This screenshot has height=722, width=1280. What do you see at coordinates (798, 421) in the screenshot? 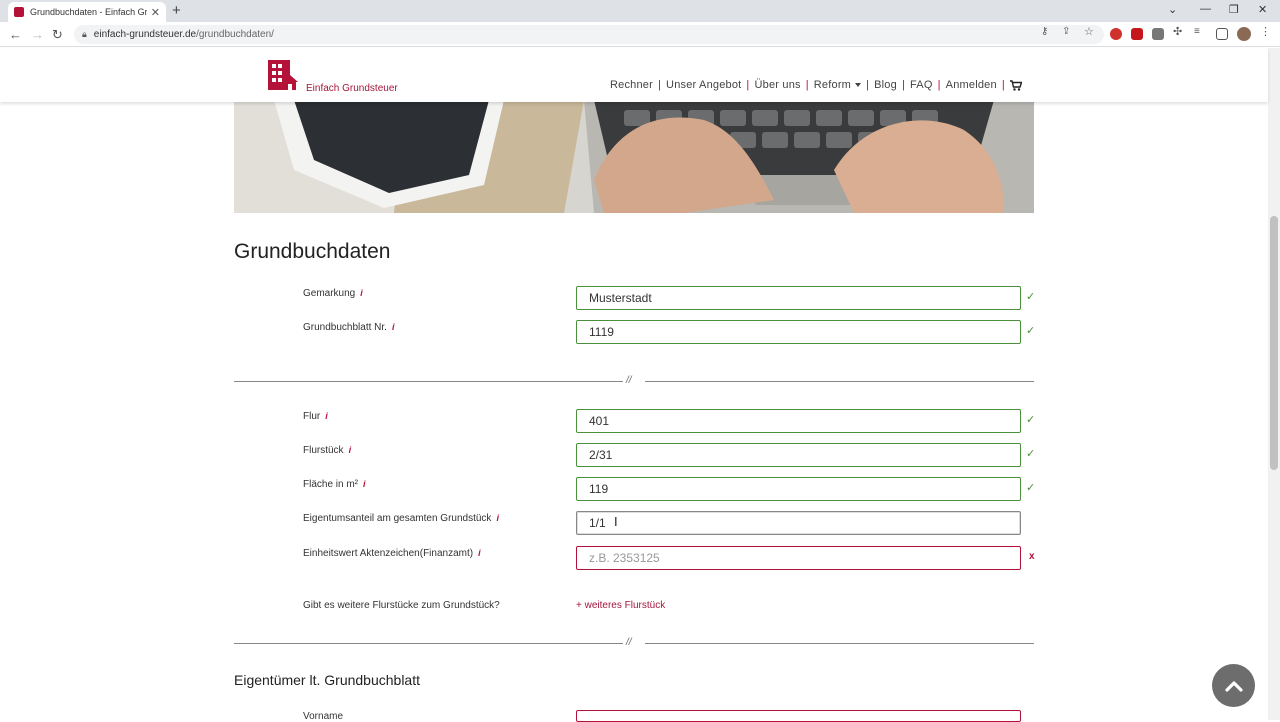
I see `flur-input` at bounding box center [798, 421].